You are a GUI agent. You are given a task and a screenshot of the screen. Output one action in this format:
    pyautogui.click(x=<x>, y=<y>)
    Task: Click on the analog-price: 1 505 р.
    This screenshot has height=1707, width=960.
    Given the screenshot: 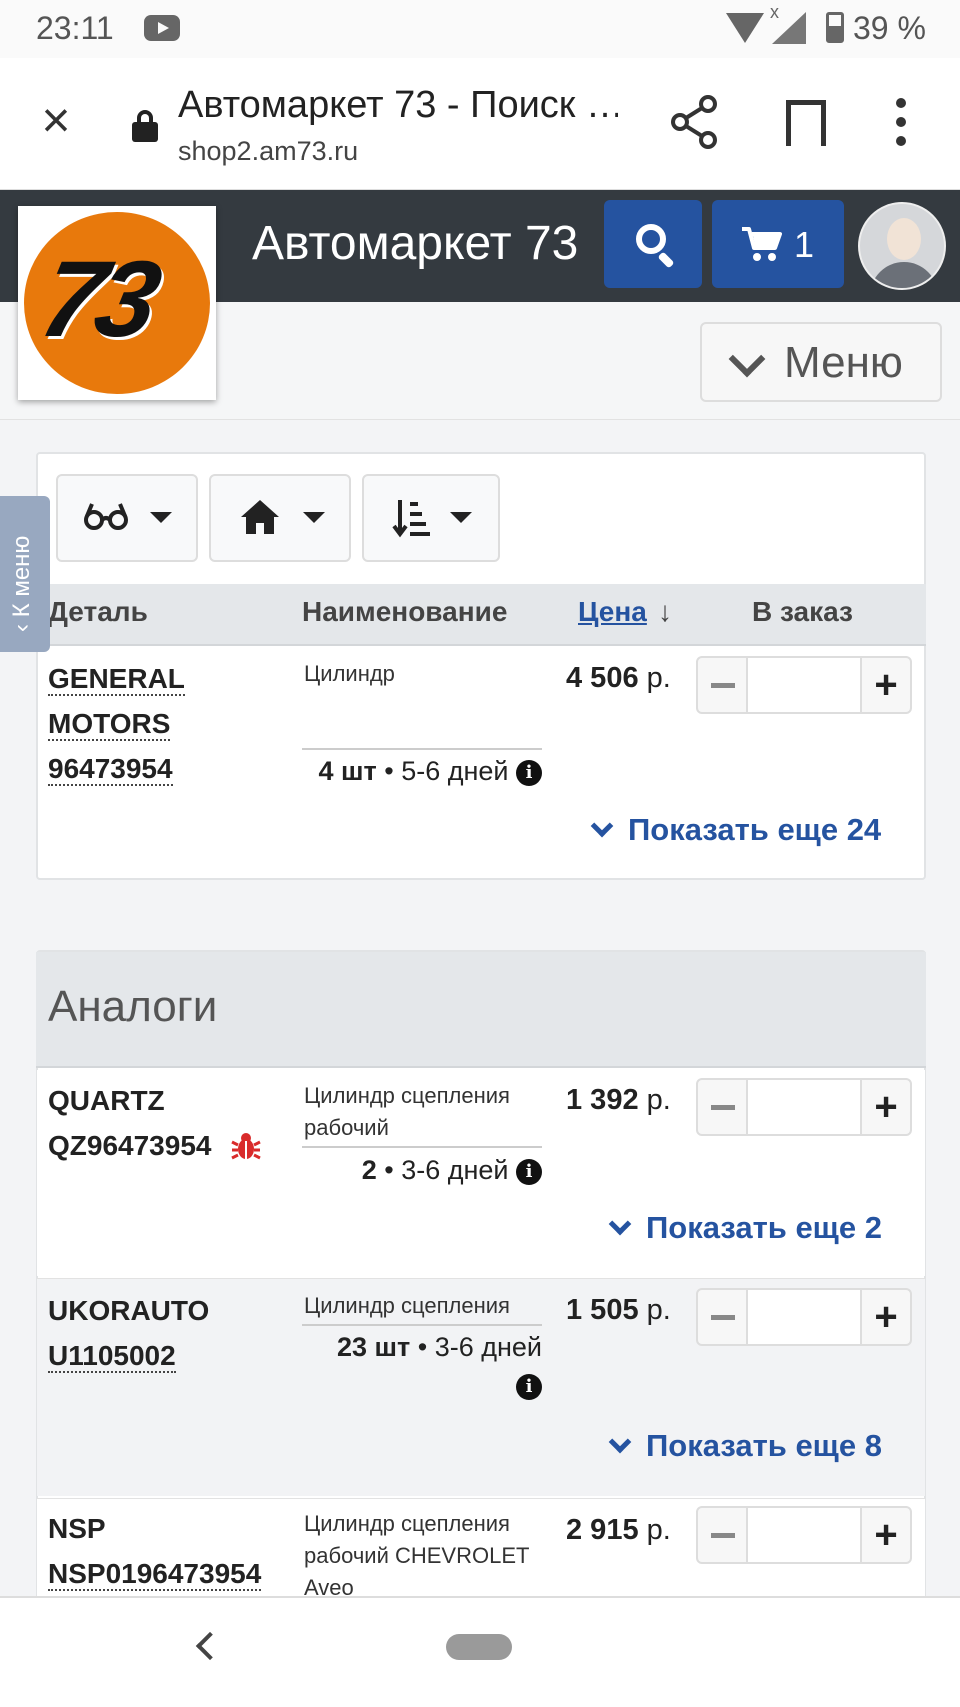 What is the action you would take?
    pyautogui.click(x=618, y=1310)
    